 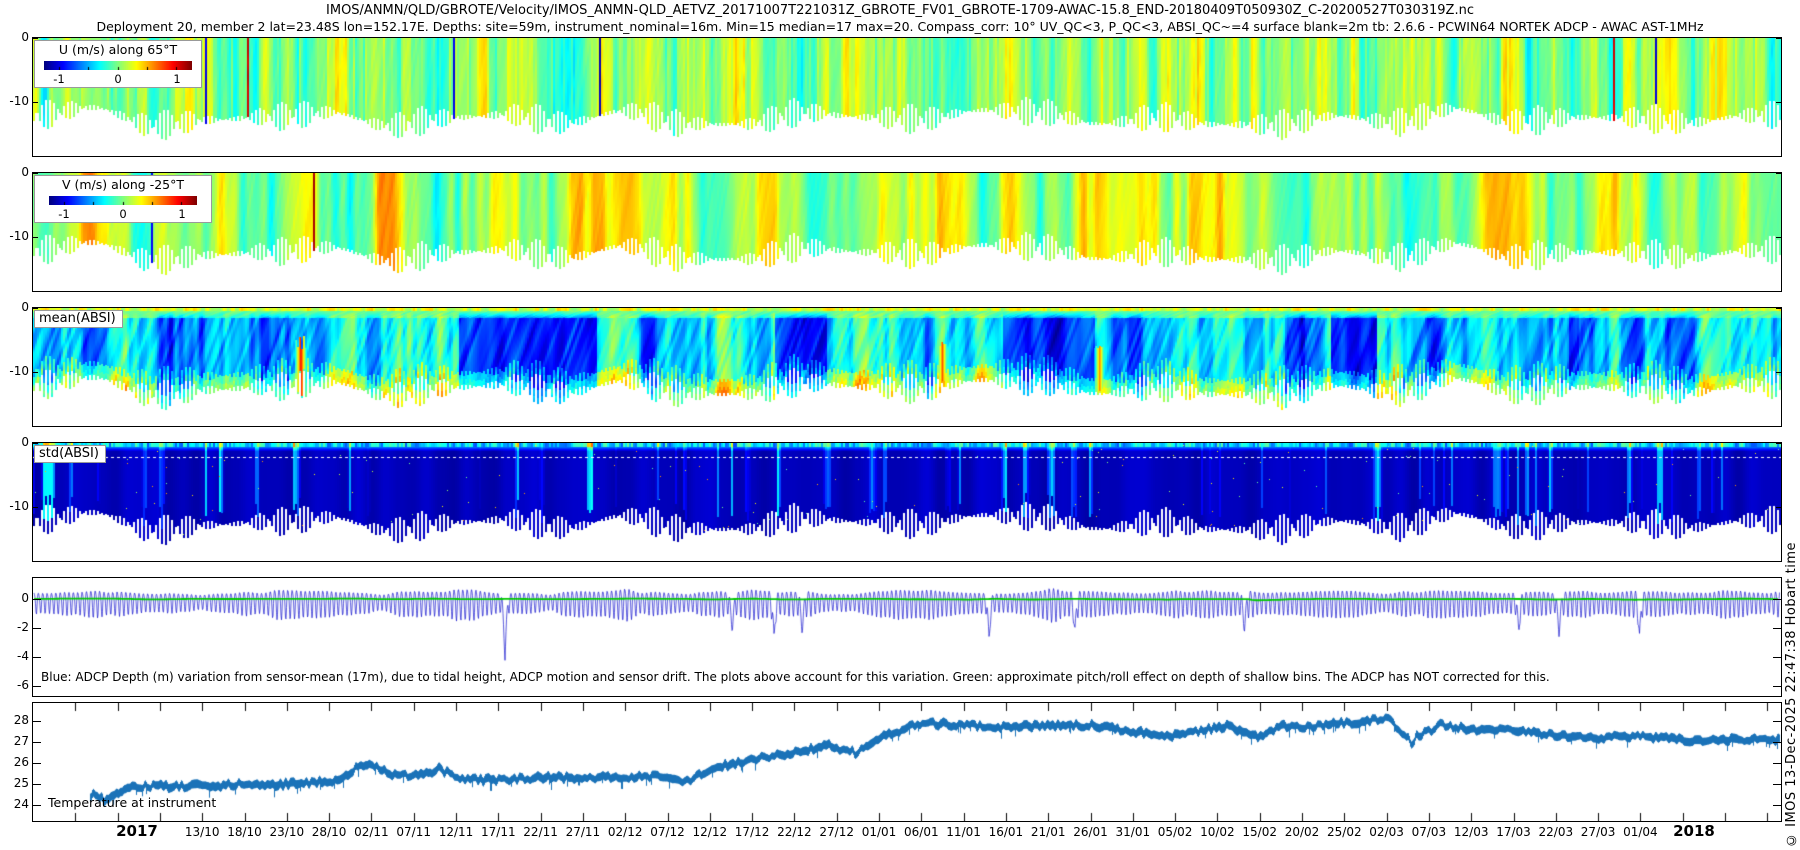 I want to click on y-tick-label: 28, so click(x=21, y=720).